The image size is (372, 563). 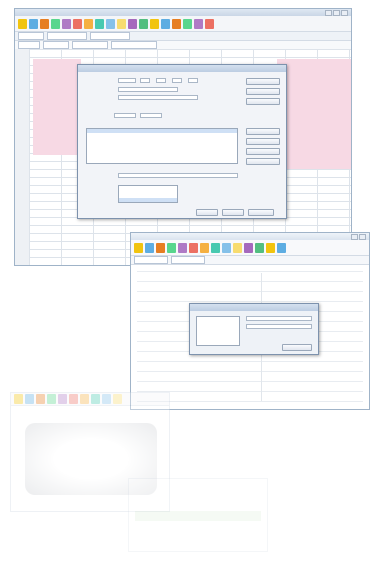 What do you see at coordinates (29, 45) in the screenshot?
I see `cell-reference` at bounding box center [29, 45].